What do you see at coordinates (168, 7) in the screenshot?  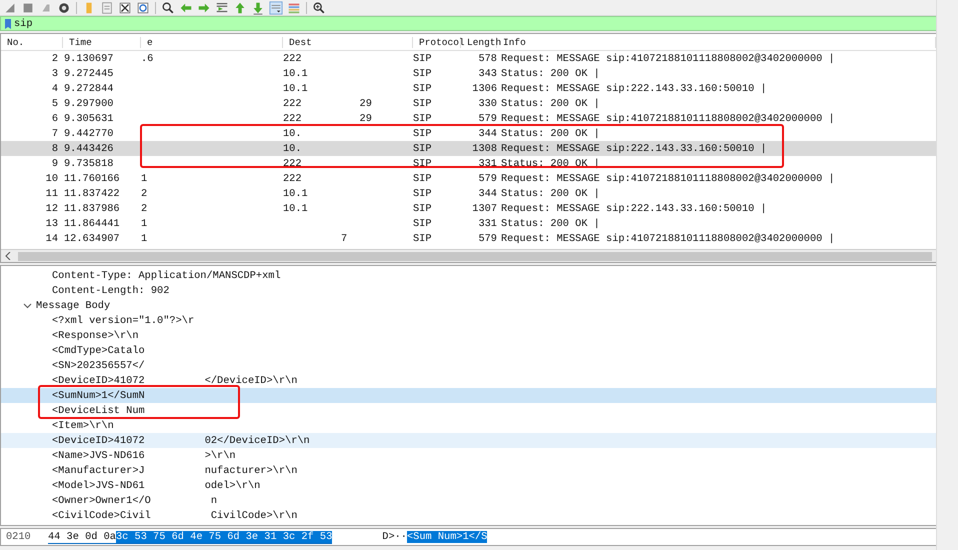 I see `search-icon` at bounding box center [168, 7].